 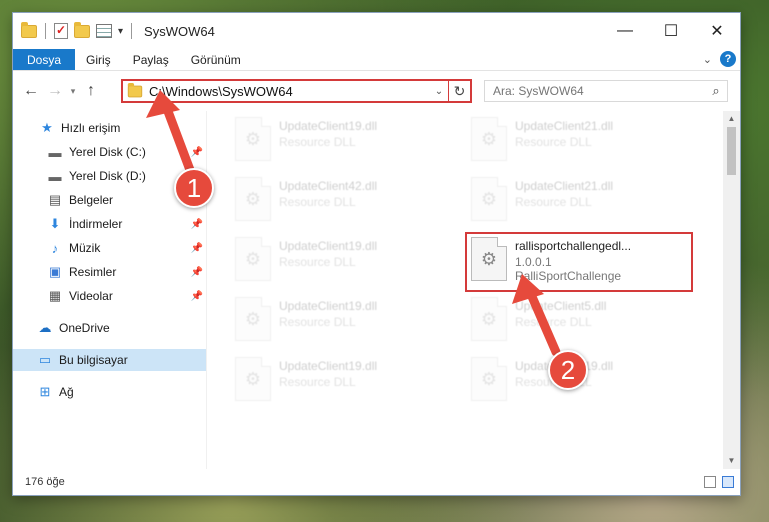 I want to click on expand-ribbon-chevron-icon: ⌄, so click(x=707, y=59).